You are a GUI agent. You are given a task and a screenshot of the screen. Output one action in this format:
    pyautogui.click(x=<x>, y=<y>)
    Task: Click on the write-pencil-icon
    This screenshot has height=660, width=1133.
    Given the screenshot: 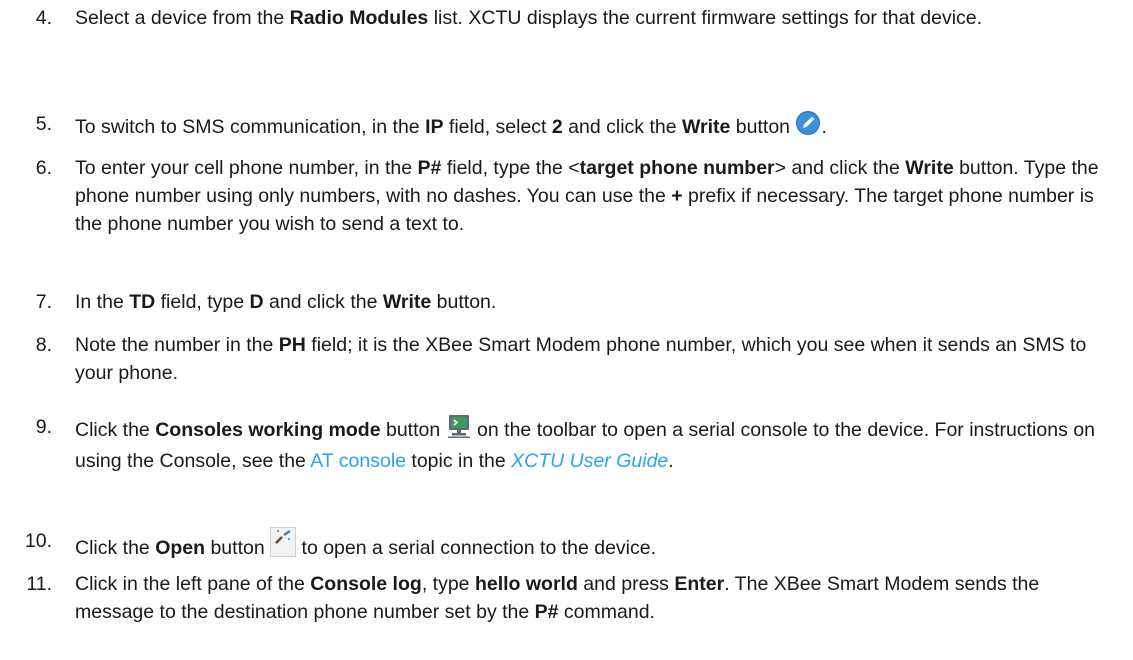 What is the action you would take?
    pyautogui.click(x=808, y=127)
    